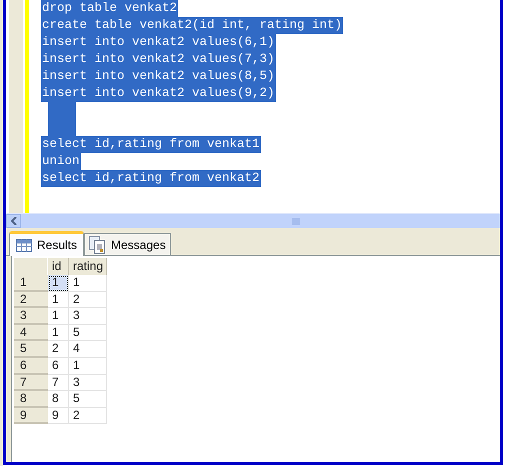 The image size is (509, 466). What do you see at coordinates (31, 283) in the screenshot?
I see `row-header: 1` at bounding box center [31, 283].